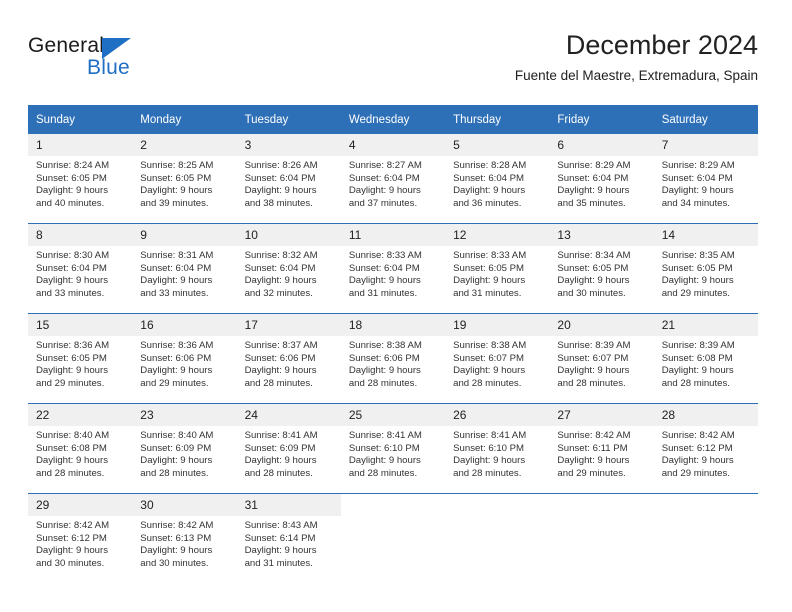 The image size is (792, 612). What do you see at coordinates (705, 145) in the screenshot?
I see `day-number: 7` at bounding box center [705, 145].